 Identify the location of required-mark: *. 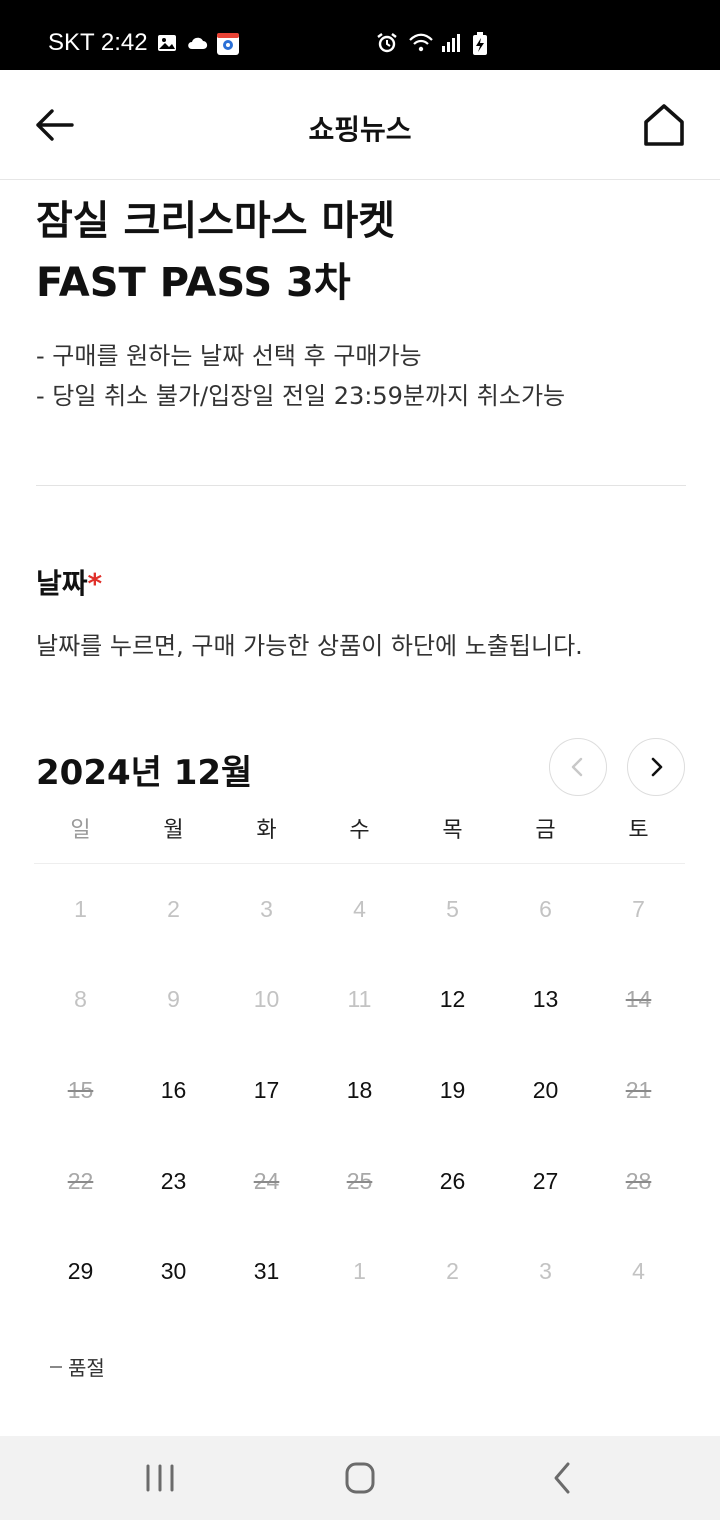
(95, 583).